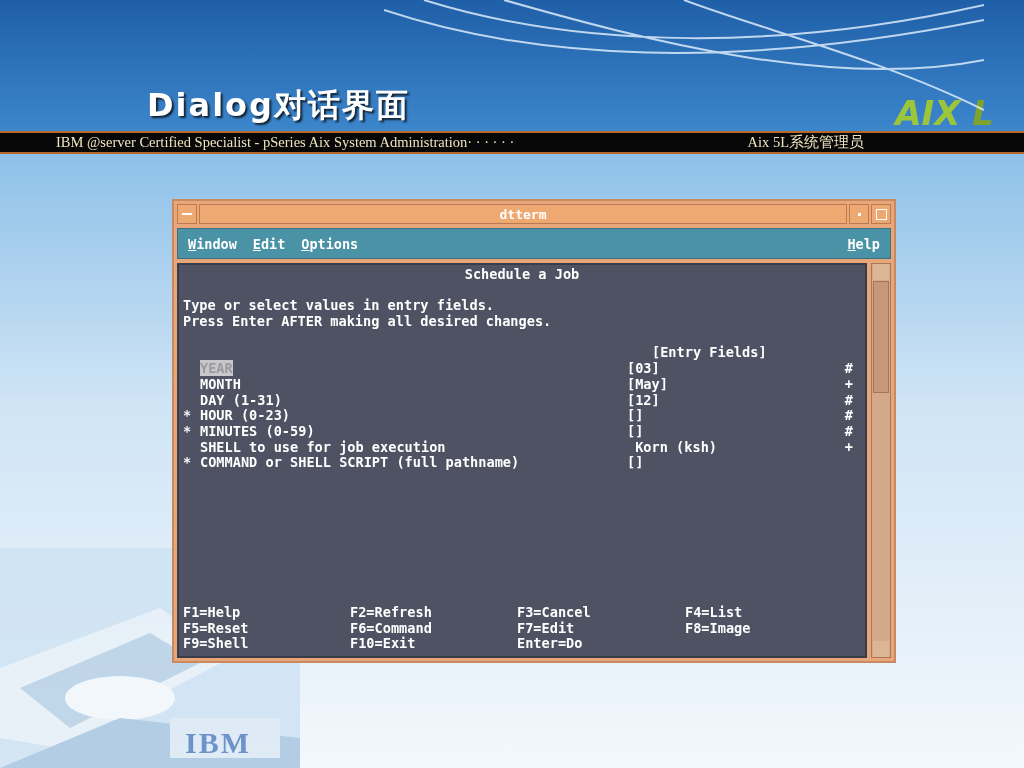  I want to click on slide-title: Dialog对话界面, so click(278, 105).